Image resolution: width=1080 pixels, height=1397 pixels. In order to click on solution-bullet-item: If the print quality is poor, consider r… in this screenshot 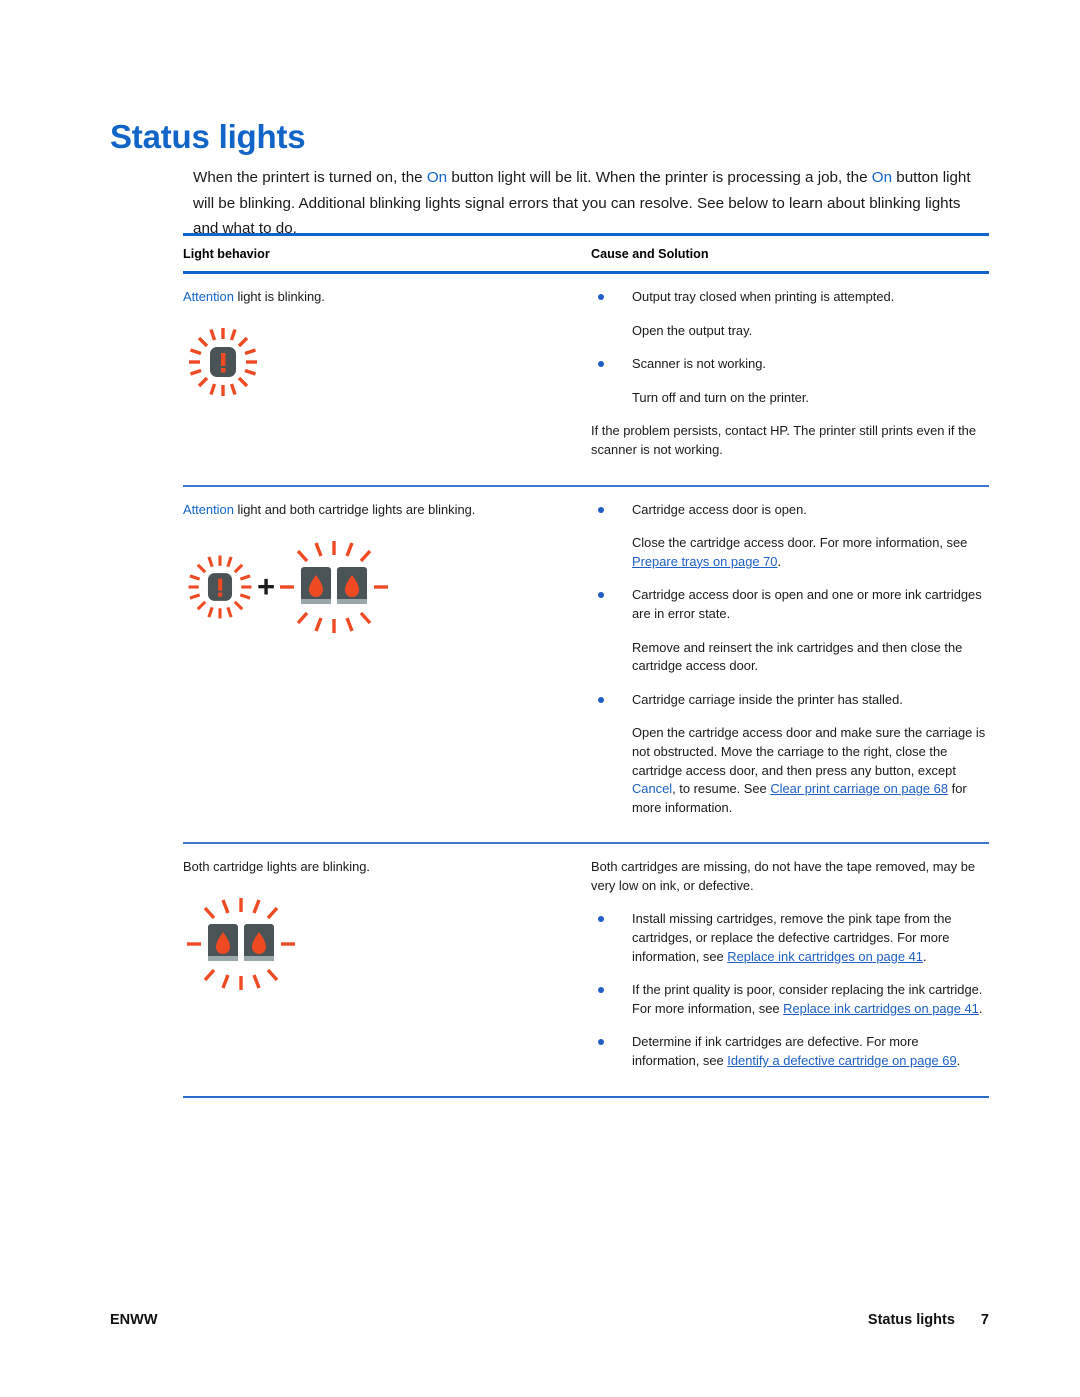, I will do `click(790, 999)`.